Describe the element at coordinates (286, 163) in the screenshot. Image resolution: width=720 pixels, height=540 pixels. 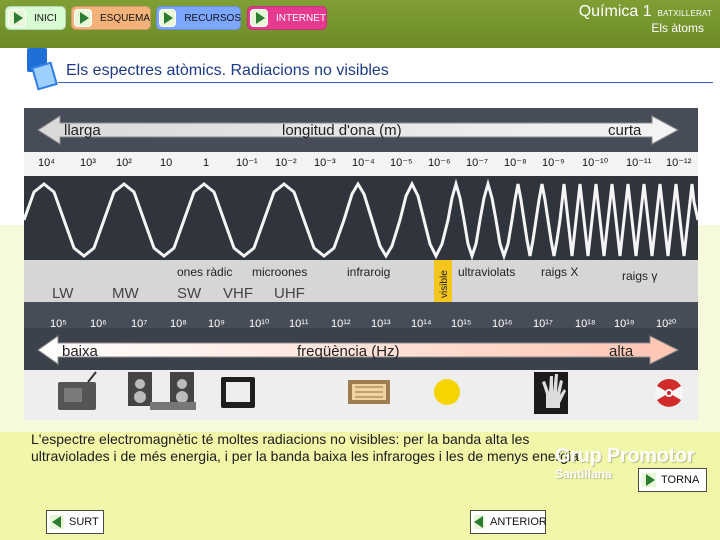
I see `wavelength-tick-6: 10⁻²` at that location.